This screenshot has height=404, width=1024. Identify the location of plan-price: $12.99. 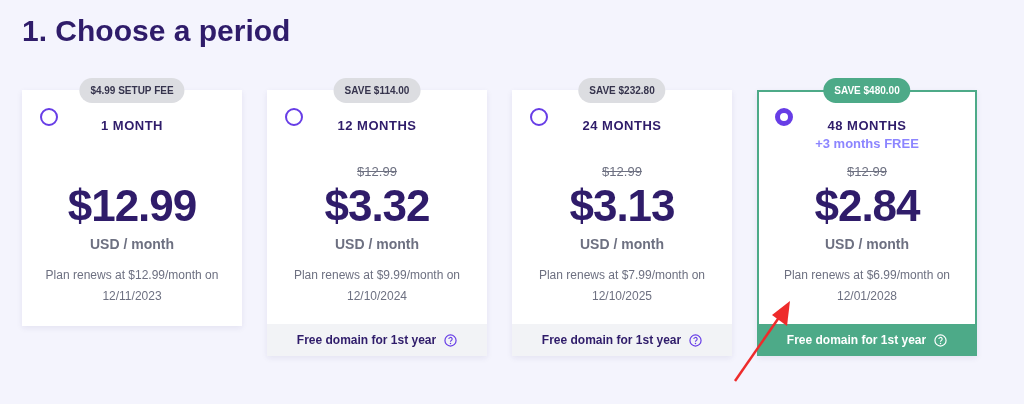
(132, 206).